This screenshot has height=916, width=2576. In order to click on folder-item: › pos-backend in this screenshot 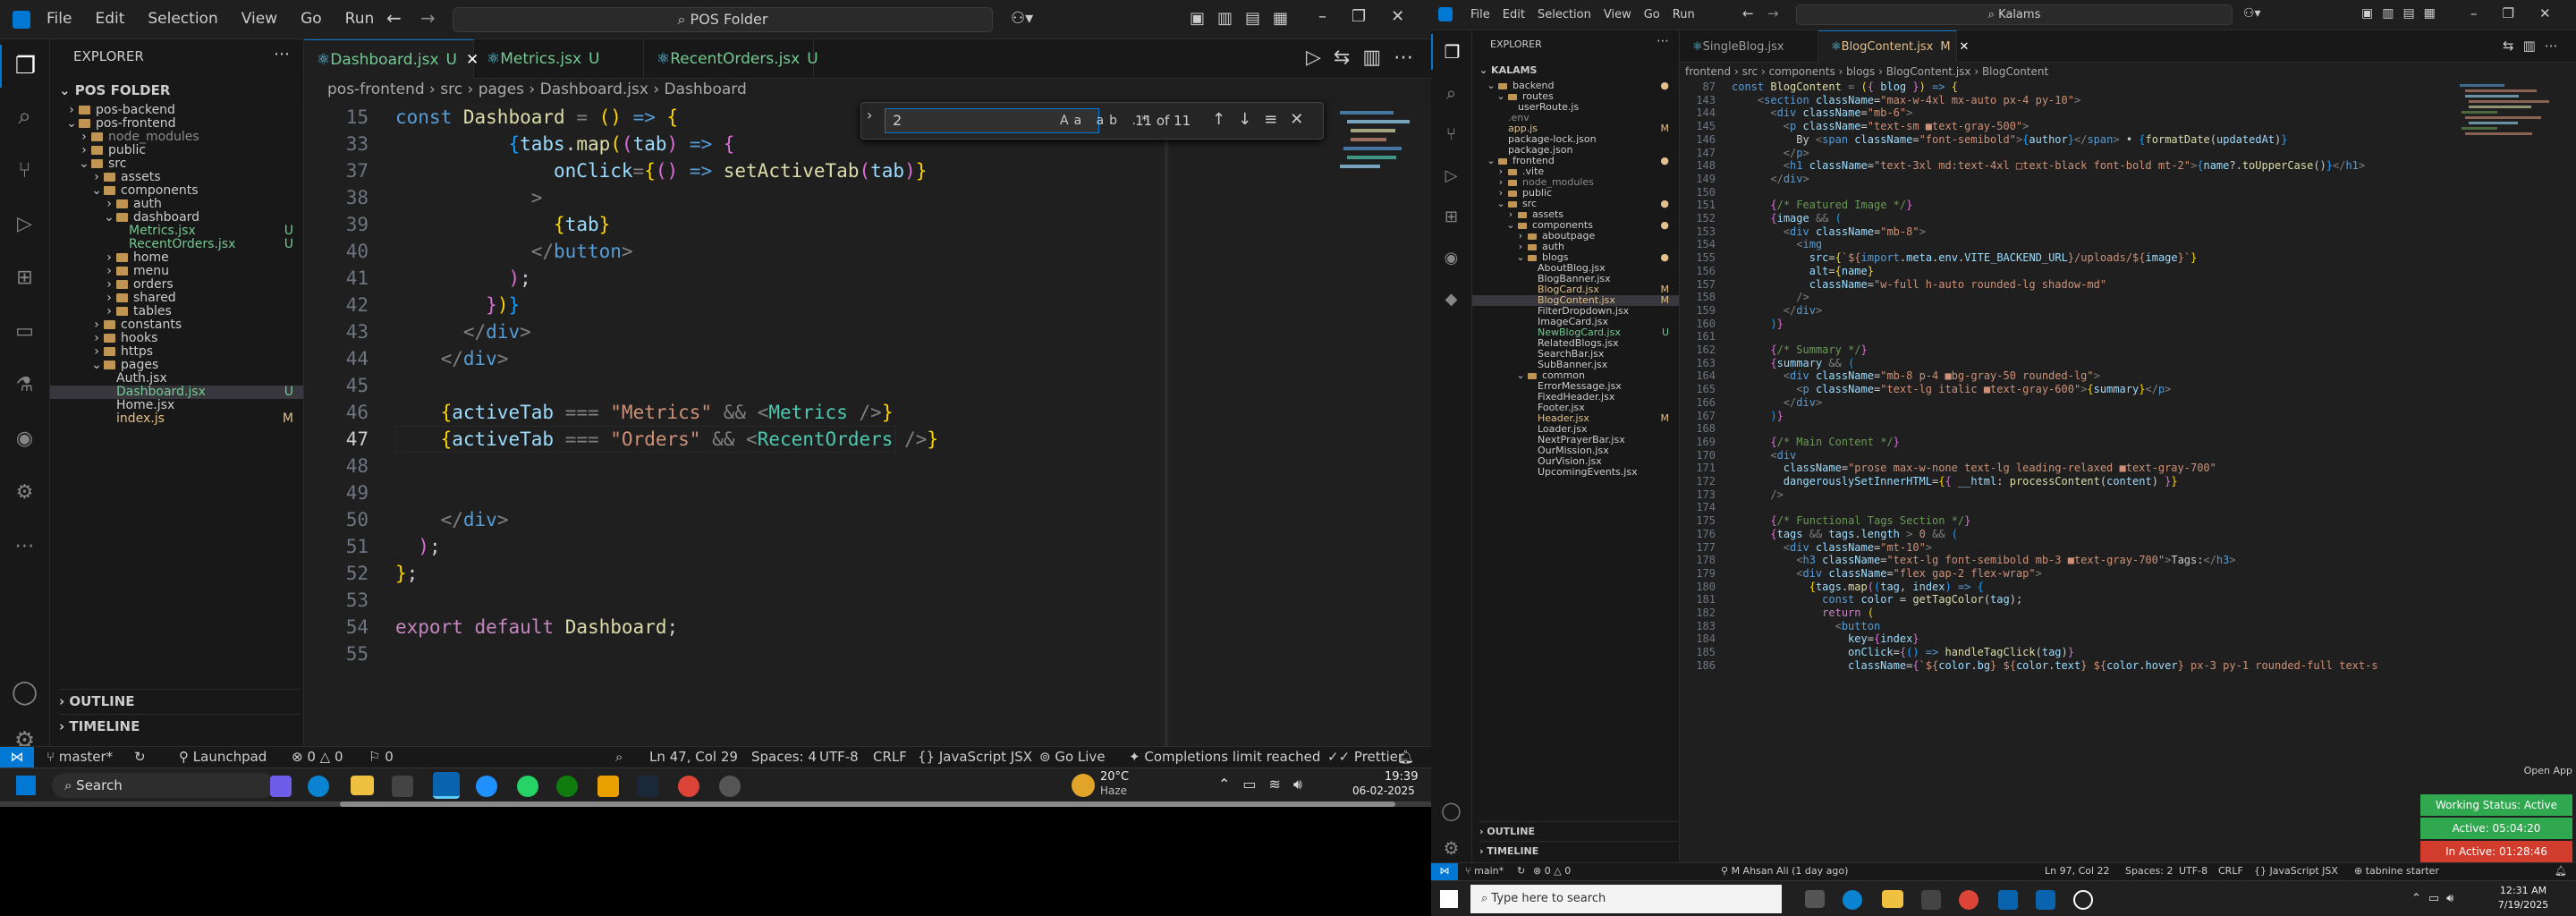, I will do `click(176, 110)`.